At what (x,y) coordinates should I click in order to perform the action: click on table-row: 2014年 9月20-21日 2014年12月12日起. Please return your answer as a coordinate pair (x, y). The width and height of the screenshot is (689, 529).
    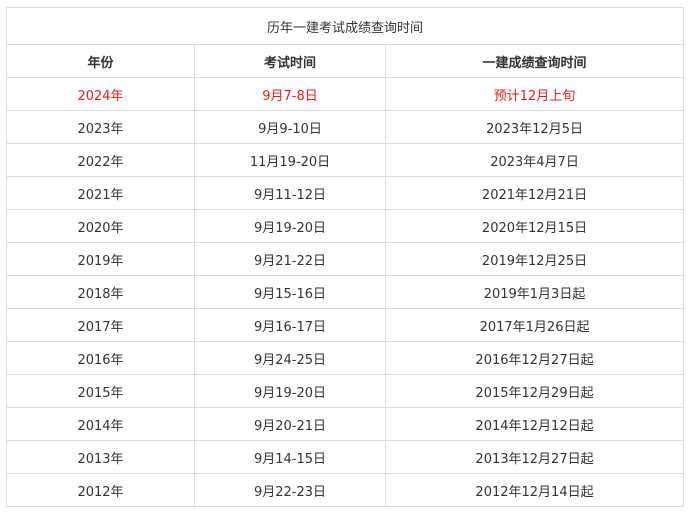
    Looking at the image, I should click on (345, 424).